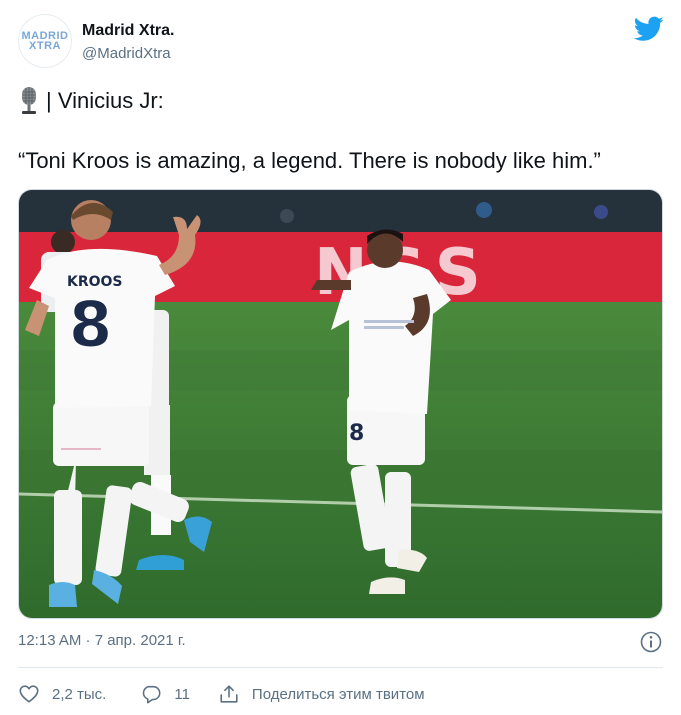 This screenshot has width=681, height=715. What do you see at coordinates (128, 31) in the screenshot?
I see `display-name: Madrid Xtra.` at bounding box center [128, 31].